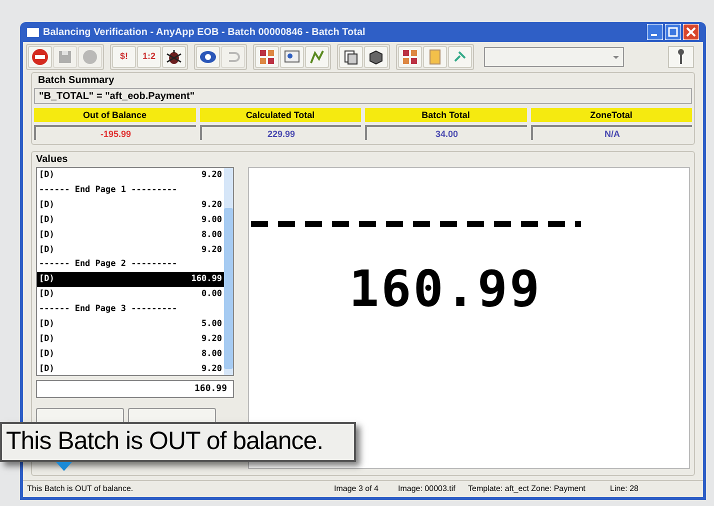  Describe the element at coordinates (40, 57) in the screenshot. I see `stop-icon` at that location.